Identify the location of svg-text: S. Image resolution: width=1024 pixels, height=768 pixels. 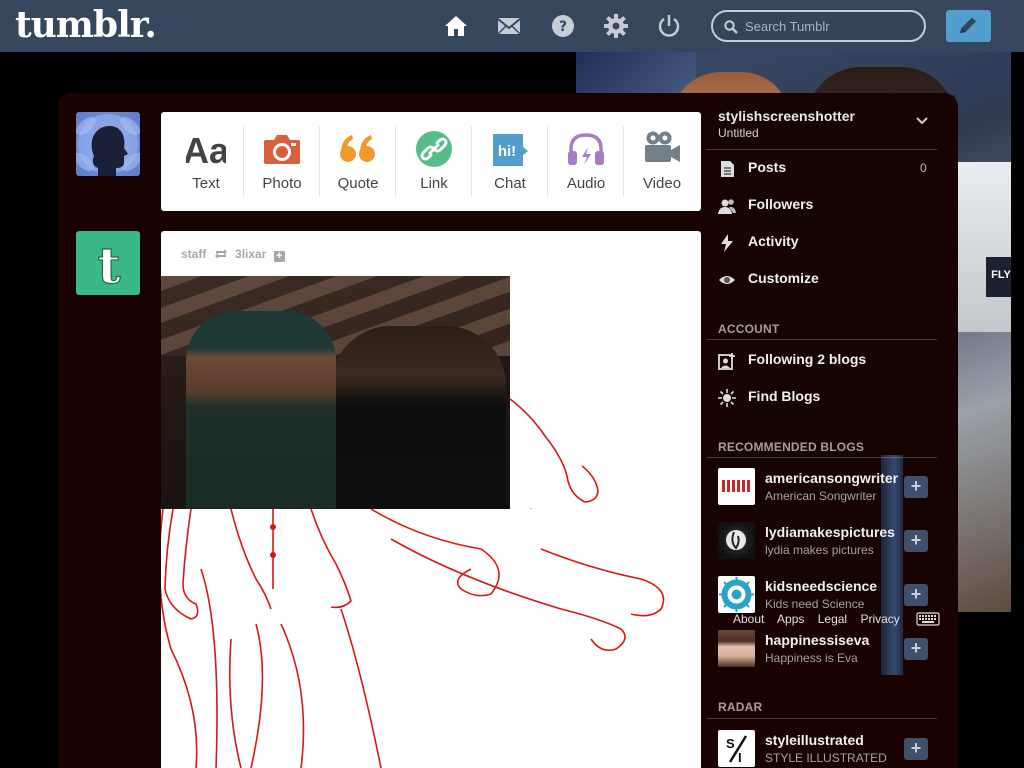
(730, 743).